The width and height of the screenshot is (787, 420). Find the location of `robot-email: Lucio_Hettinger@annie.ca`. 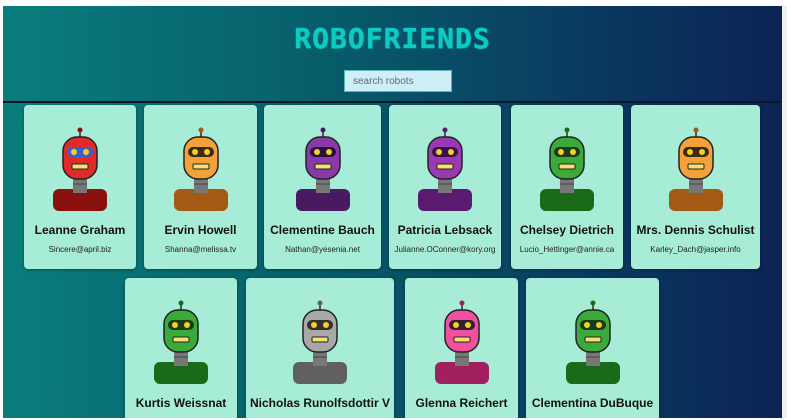

robot-email: Lucio_Hettinger@annie.ca is located at coordinates (567, 249).